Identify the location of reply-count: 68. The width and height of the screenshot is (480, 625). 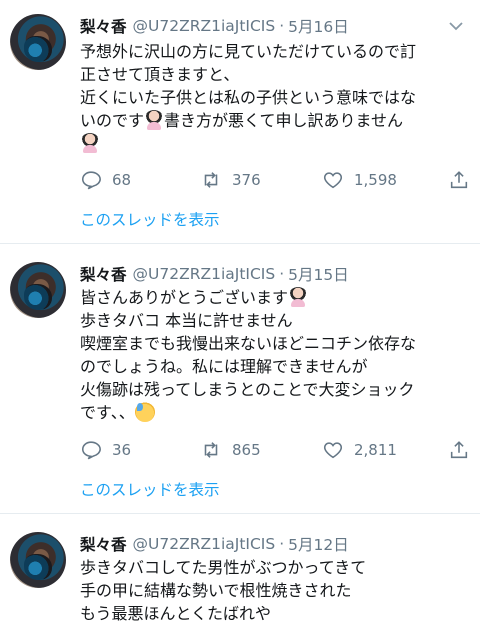
(122, 180).